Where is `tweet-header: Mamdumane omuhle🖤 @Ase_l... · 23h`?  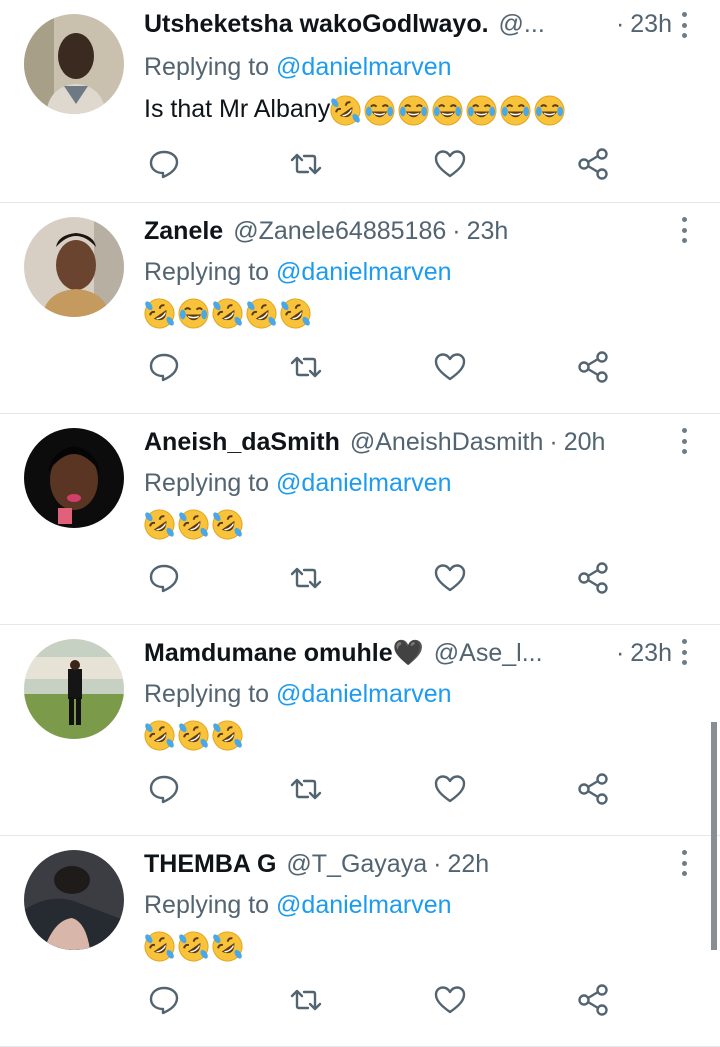 tweet-header: Mamdumane omuhle🖤 @Ase_l... · 23h is located at coordinates (408, 653).